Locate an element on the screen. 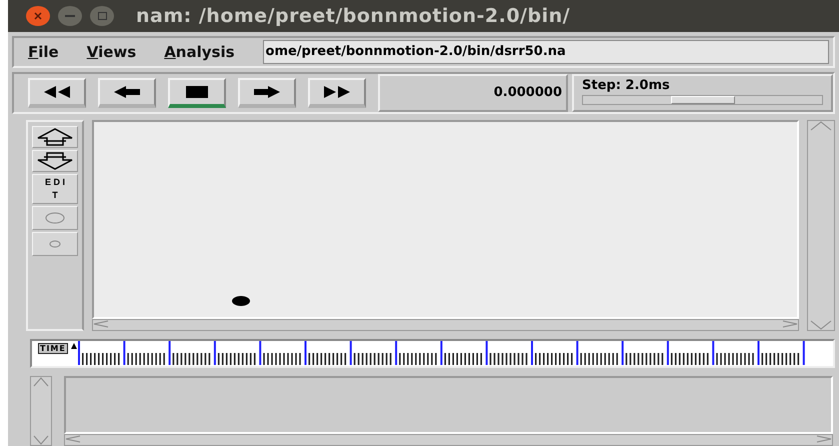 The height and width of the screenshot is (446, 839). stop-button is located at coordinates (197, 93).